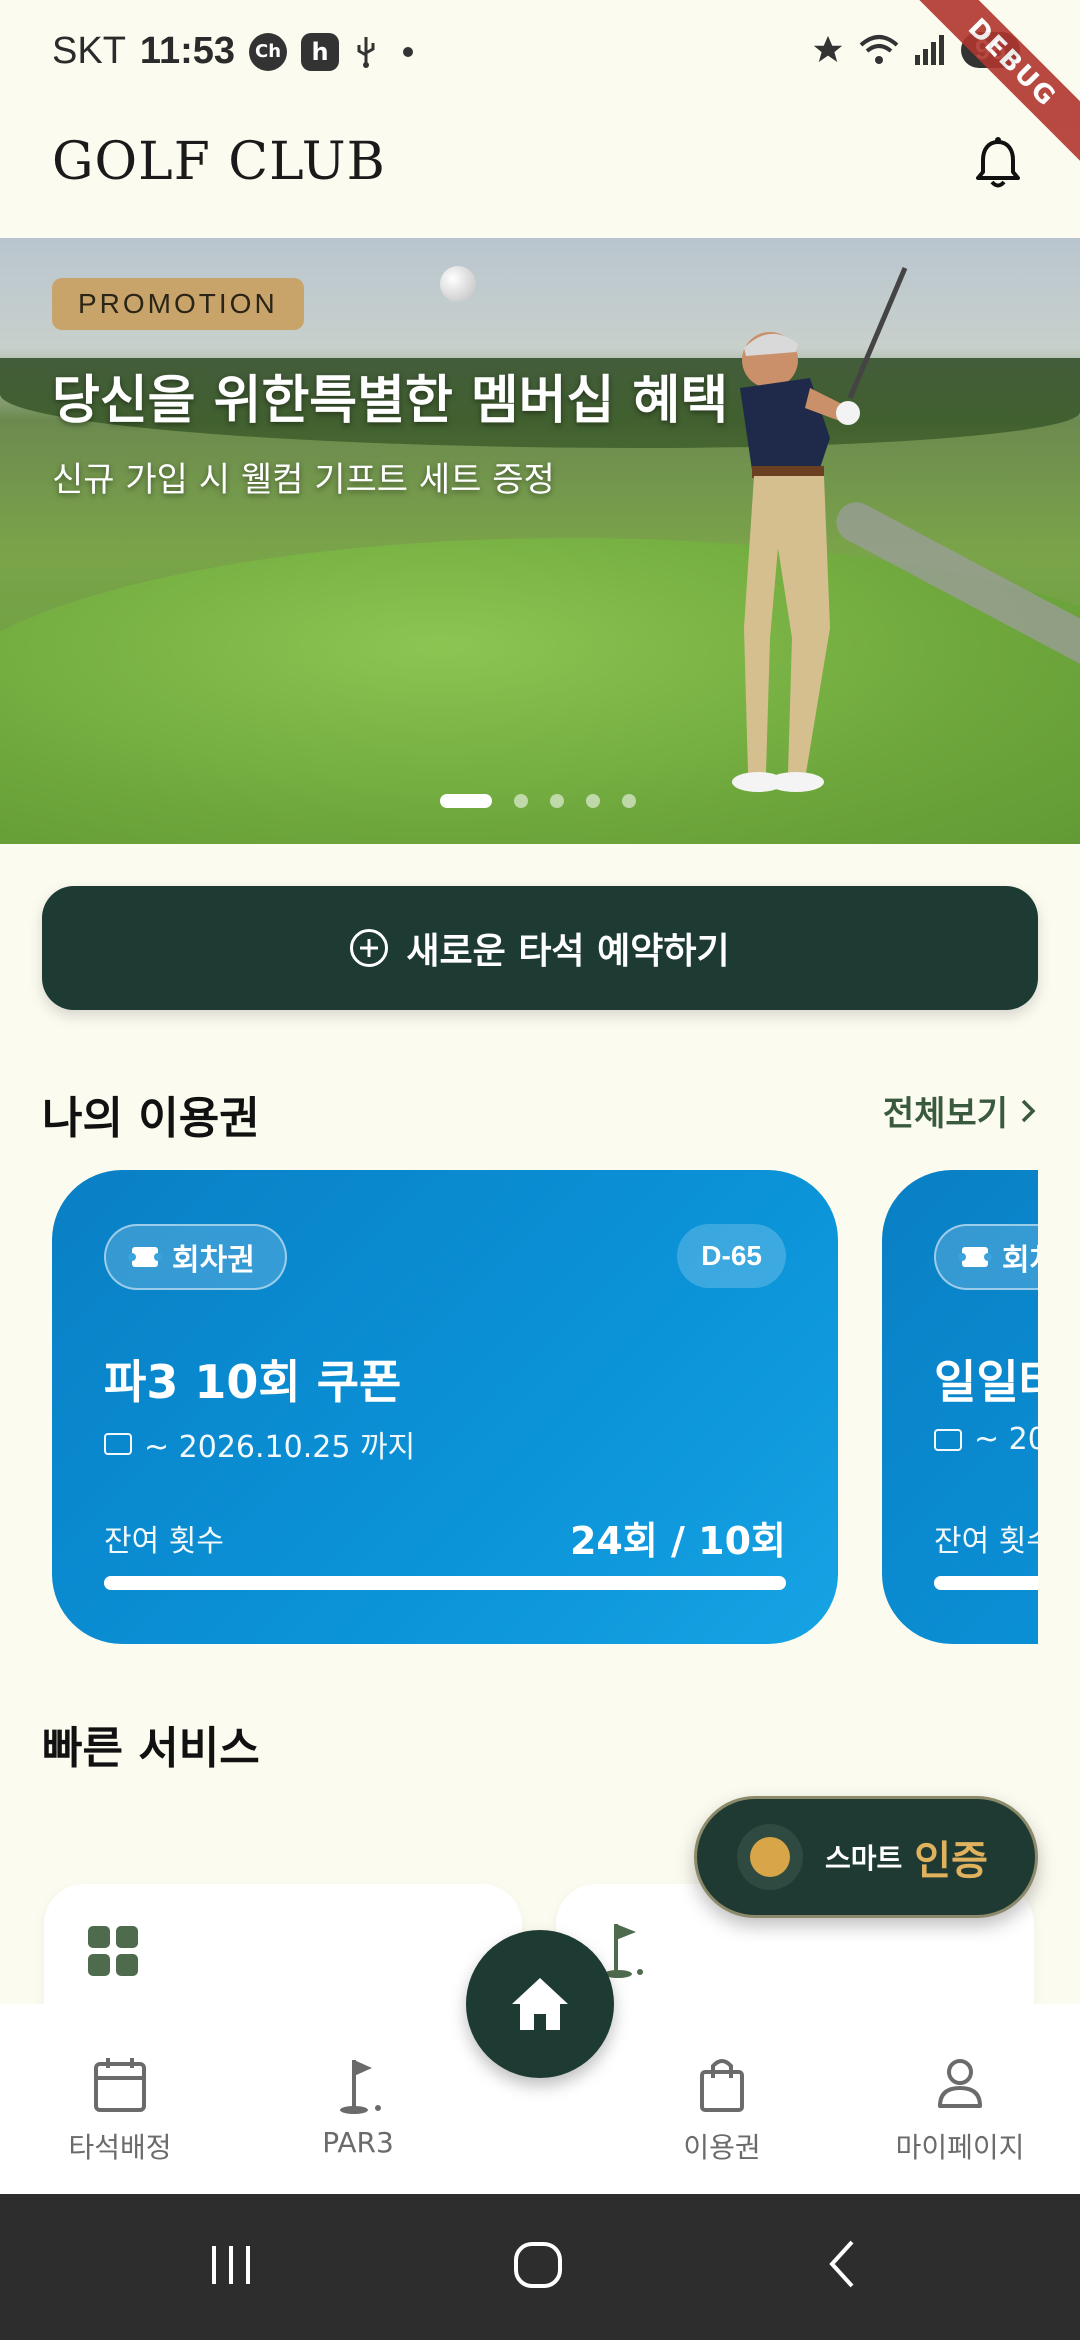 Image resolution: width=1080 pixels, height=2340 pixels. I want to click on shopping-bag-icon, so click(722, 2085).